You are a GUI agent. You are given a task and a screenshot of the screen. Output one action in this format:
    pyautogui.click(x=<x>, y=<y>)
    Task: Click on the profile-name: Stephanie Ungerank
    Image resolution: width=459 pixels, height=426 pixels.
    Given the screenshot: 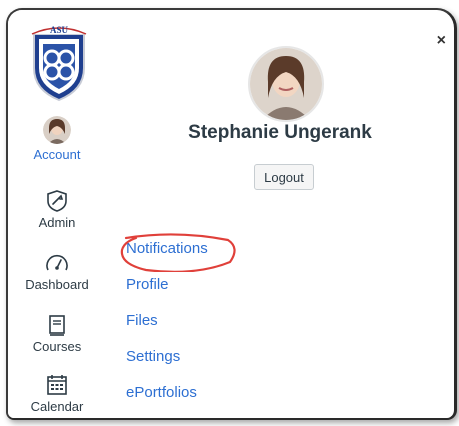 What is the action you would take?
    pyautogui.click(x=280, y=132)
    